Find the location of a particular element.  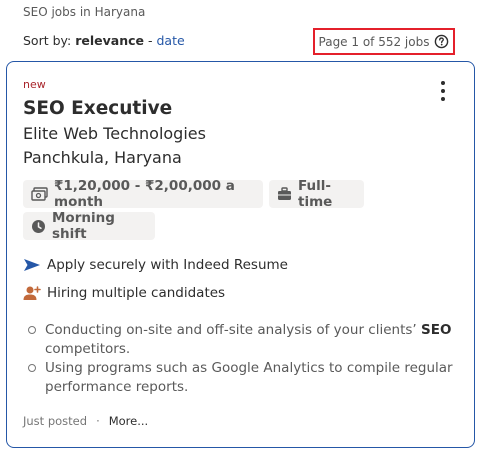

breadcrumb: SEO jobs in Haryana is located at coordinates (84, 12).